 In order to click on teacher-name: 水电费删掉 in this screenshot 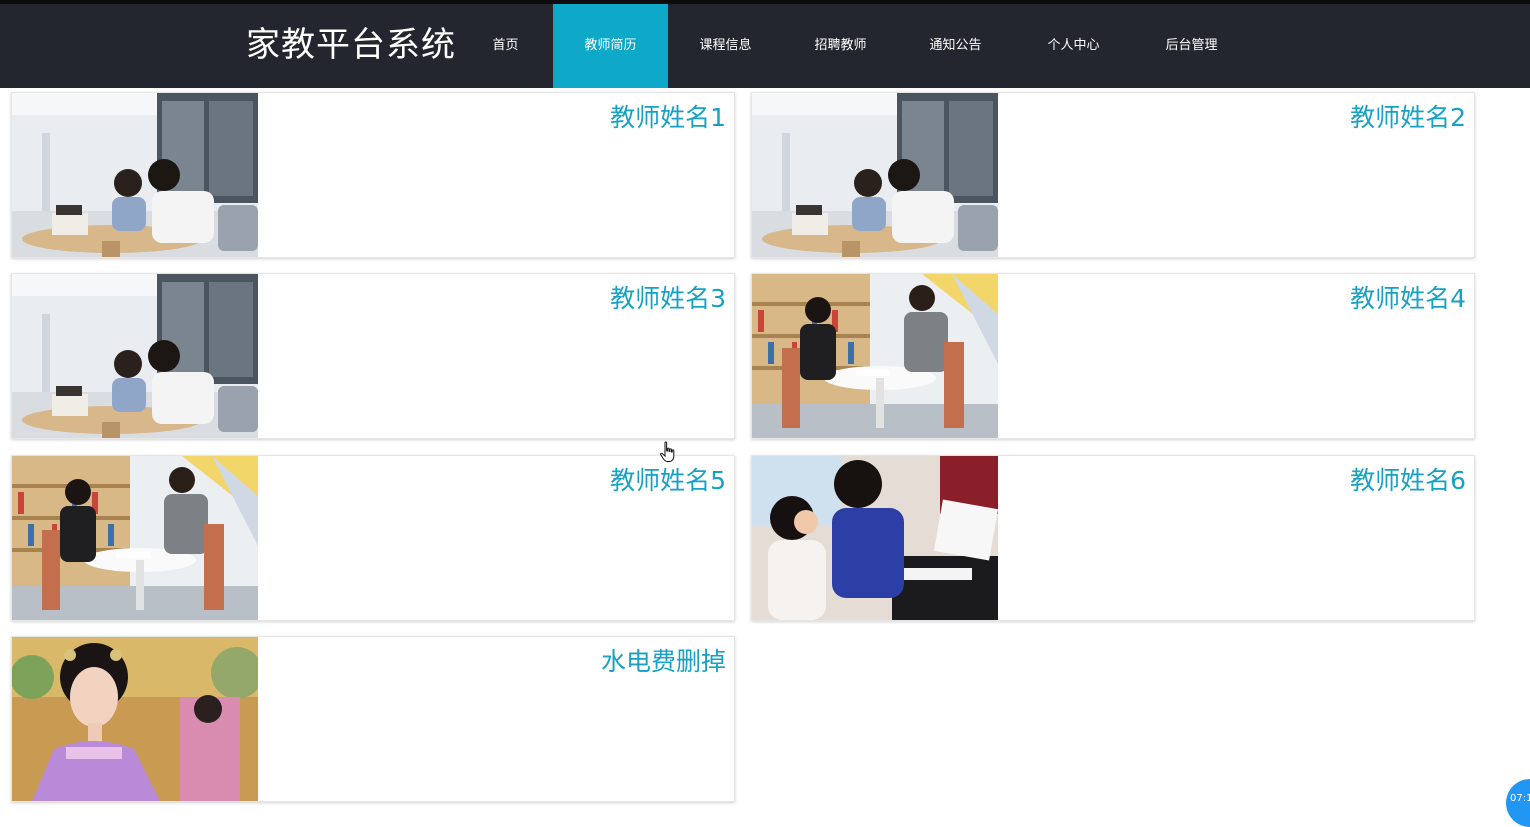, I will do `click(663, 662)`.